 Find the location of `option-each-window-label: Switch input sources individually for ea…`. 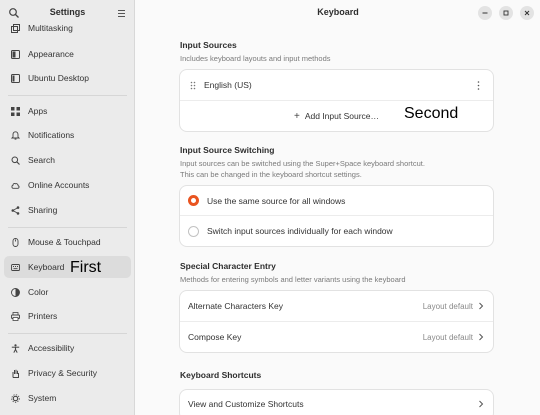

option-each-window-label: Switch input sources individually for ea… is located at coordinates (300, 231).